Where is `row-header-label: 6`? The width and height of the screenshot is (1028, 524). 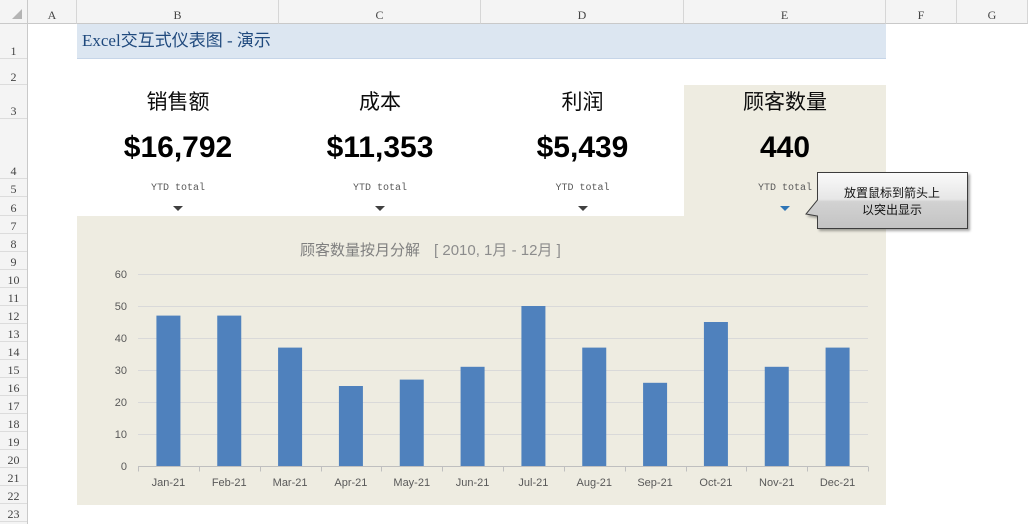 row-header-label: 6 is located at coordinates (13, 208).